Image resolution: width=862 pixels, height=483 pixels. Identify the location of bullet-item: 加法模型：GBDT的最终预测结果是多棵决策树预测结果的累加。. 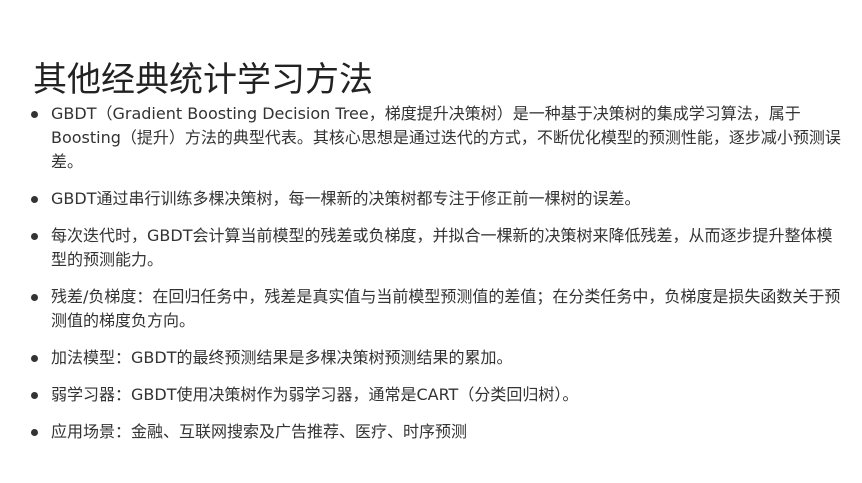
(437, 358).